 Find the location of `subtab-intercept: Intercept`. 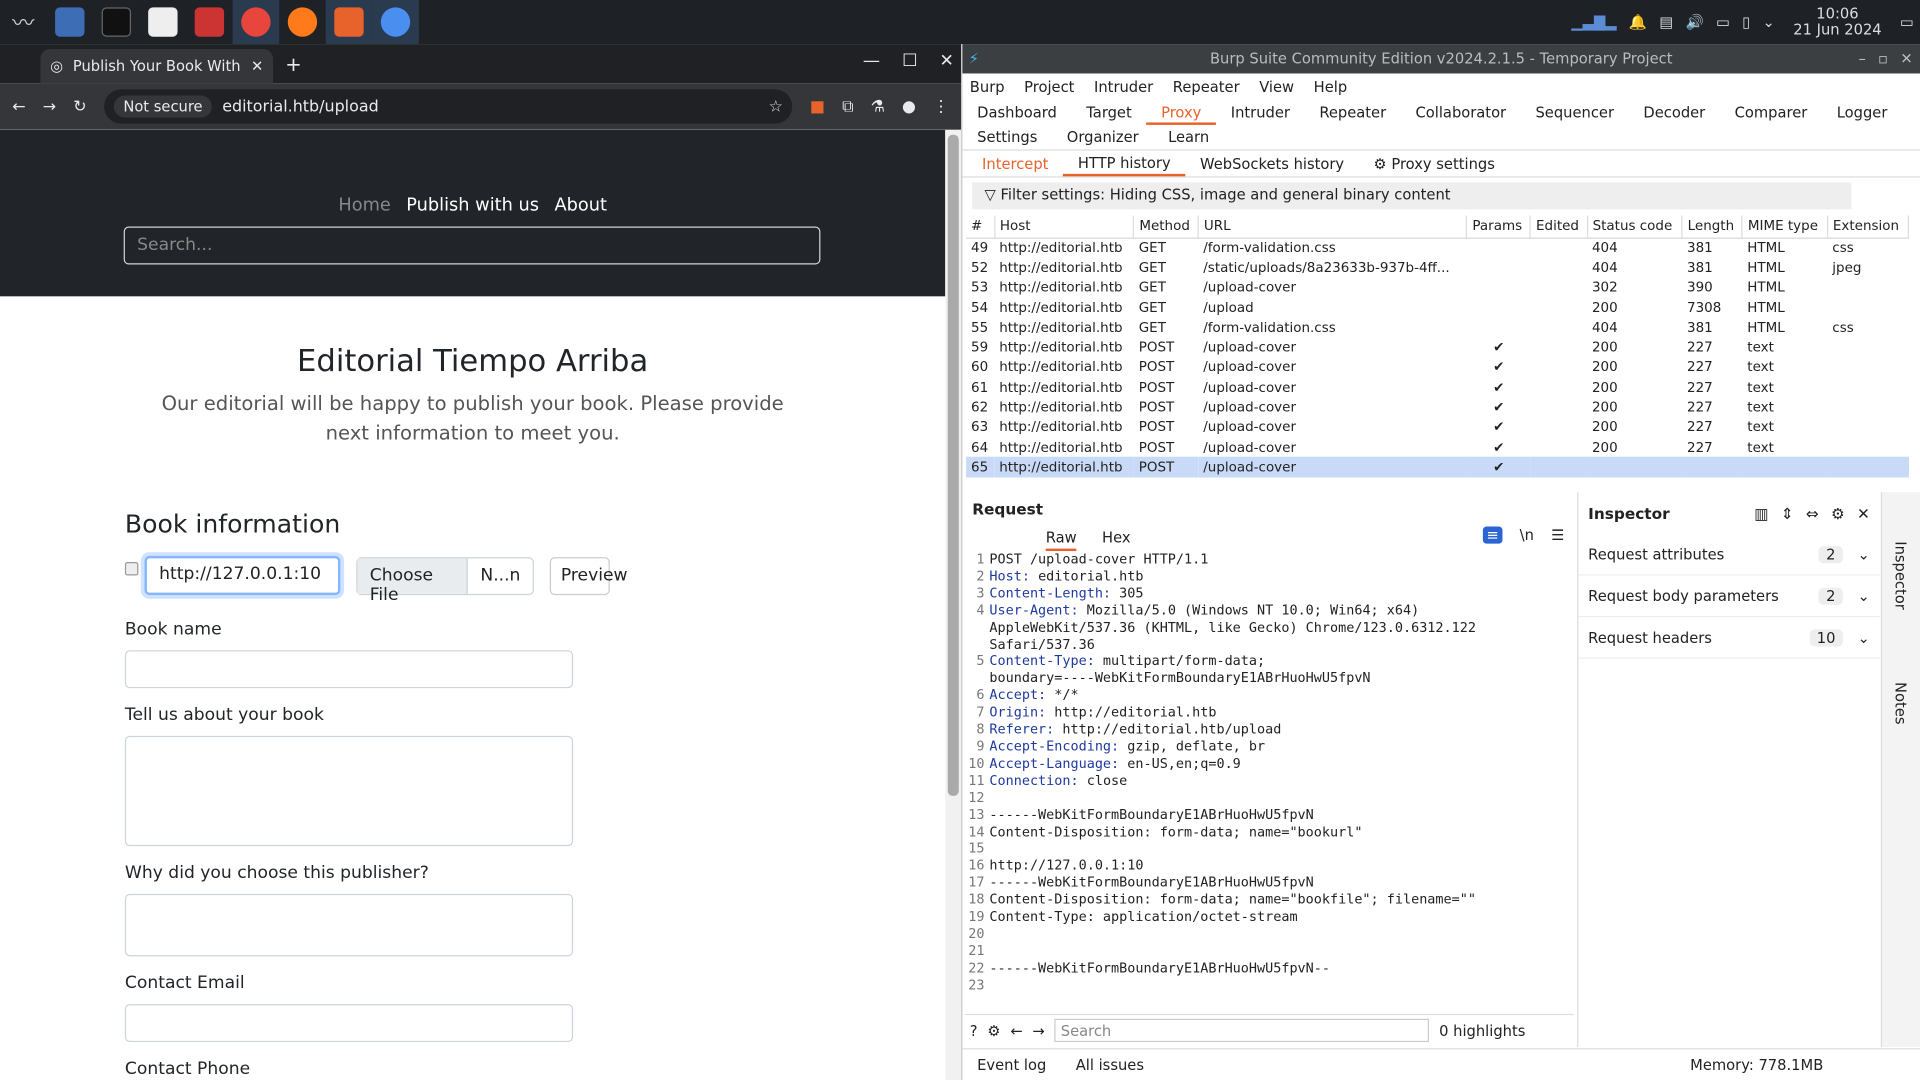

subtab-intercept: Intercept is located at coordinates (1015, 163).